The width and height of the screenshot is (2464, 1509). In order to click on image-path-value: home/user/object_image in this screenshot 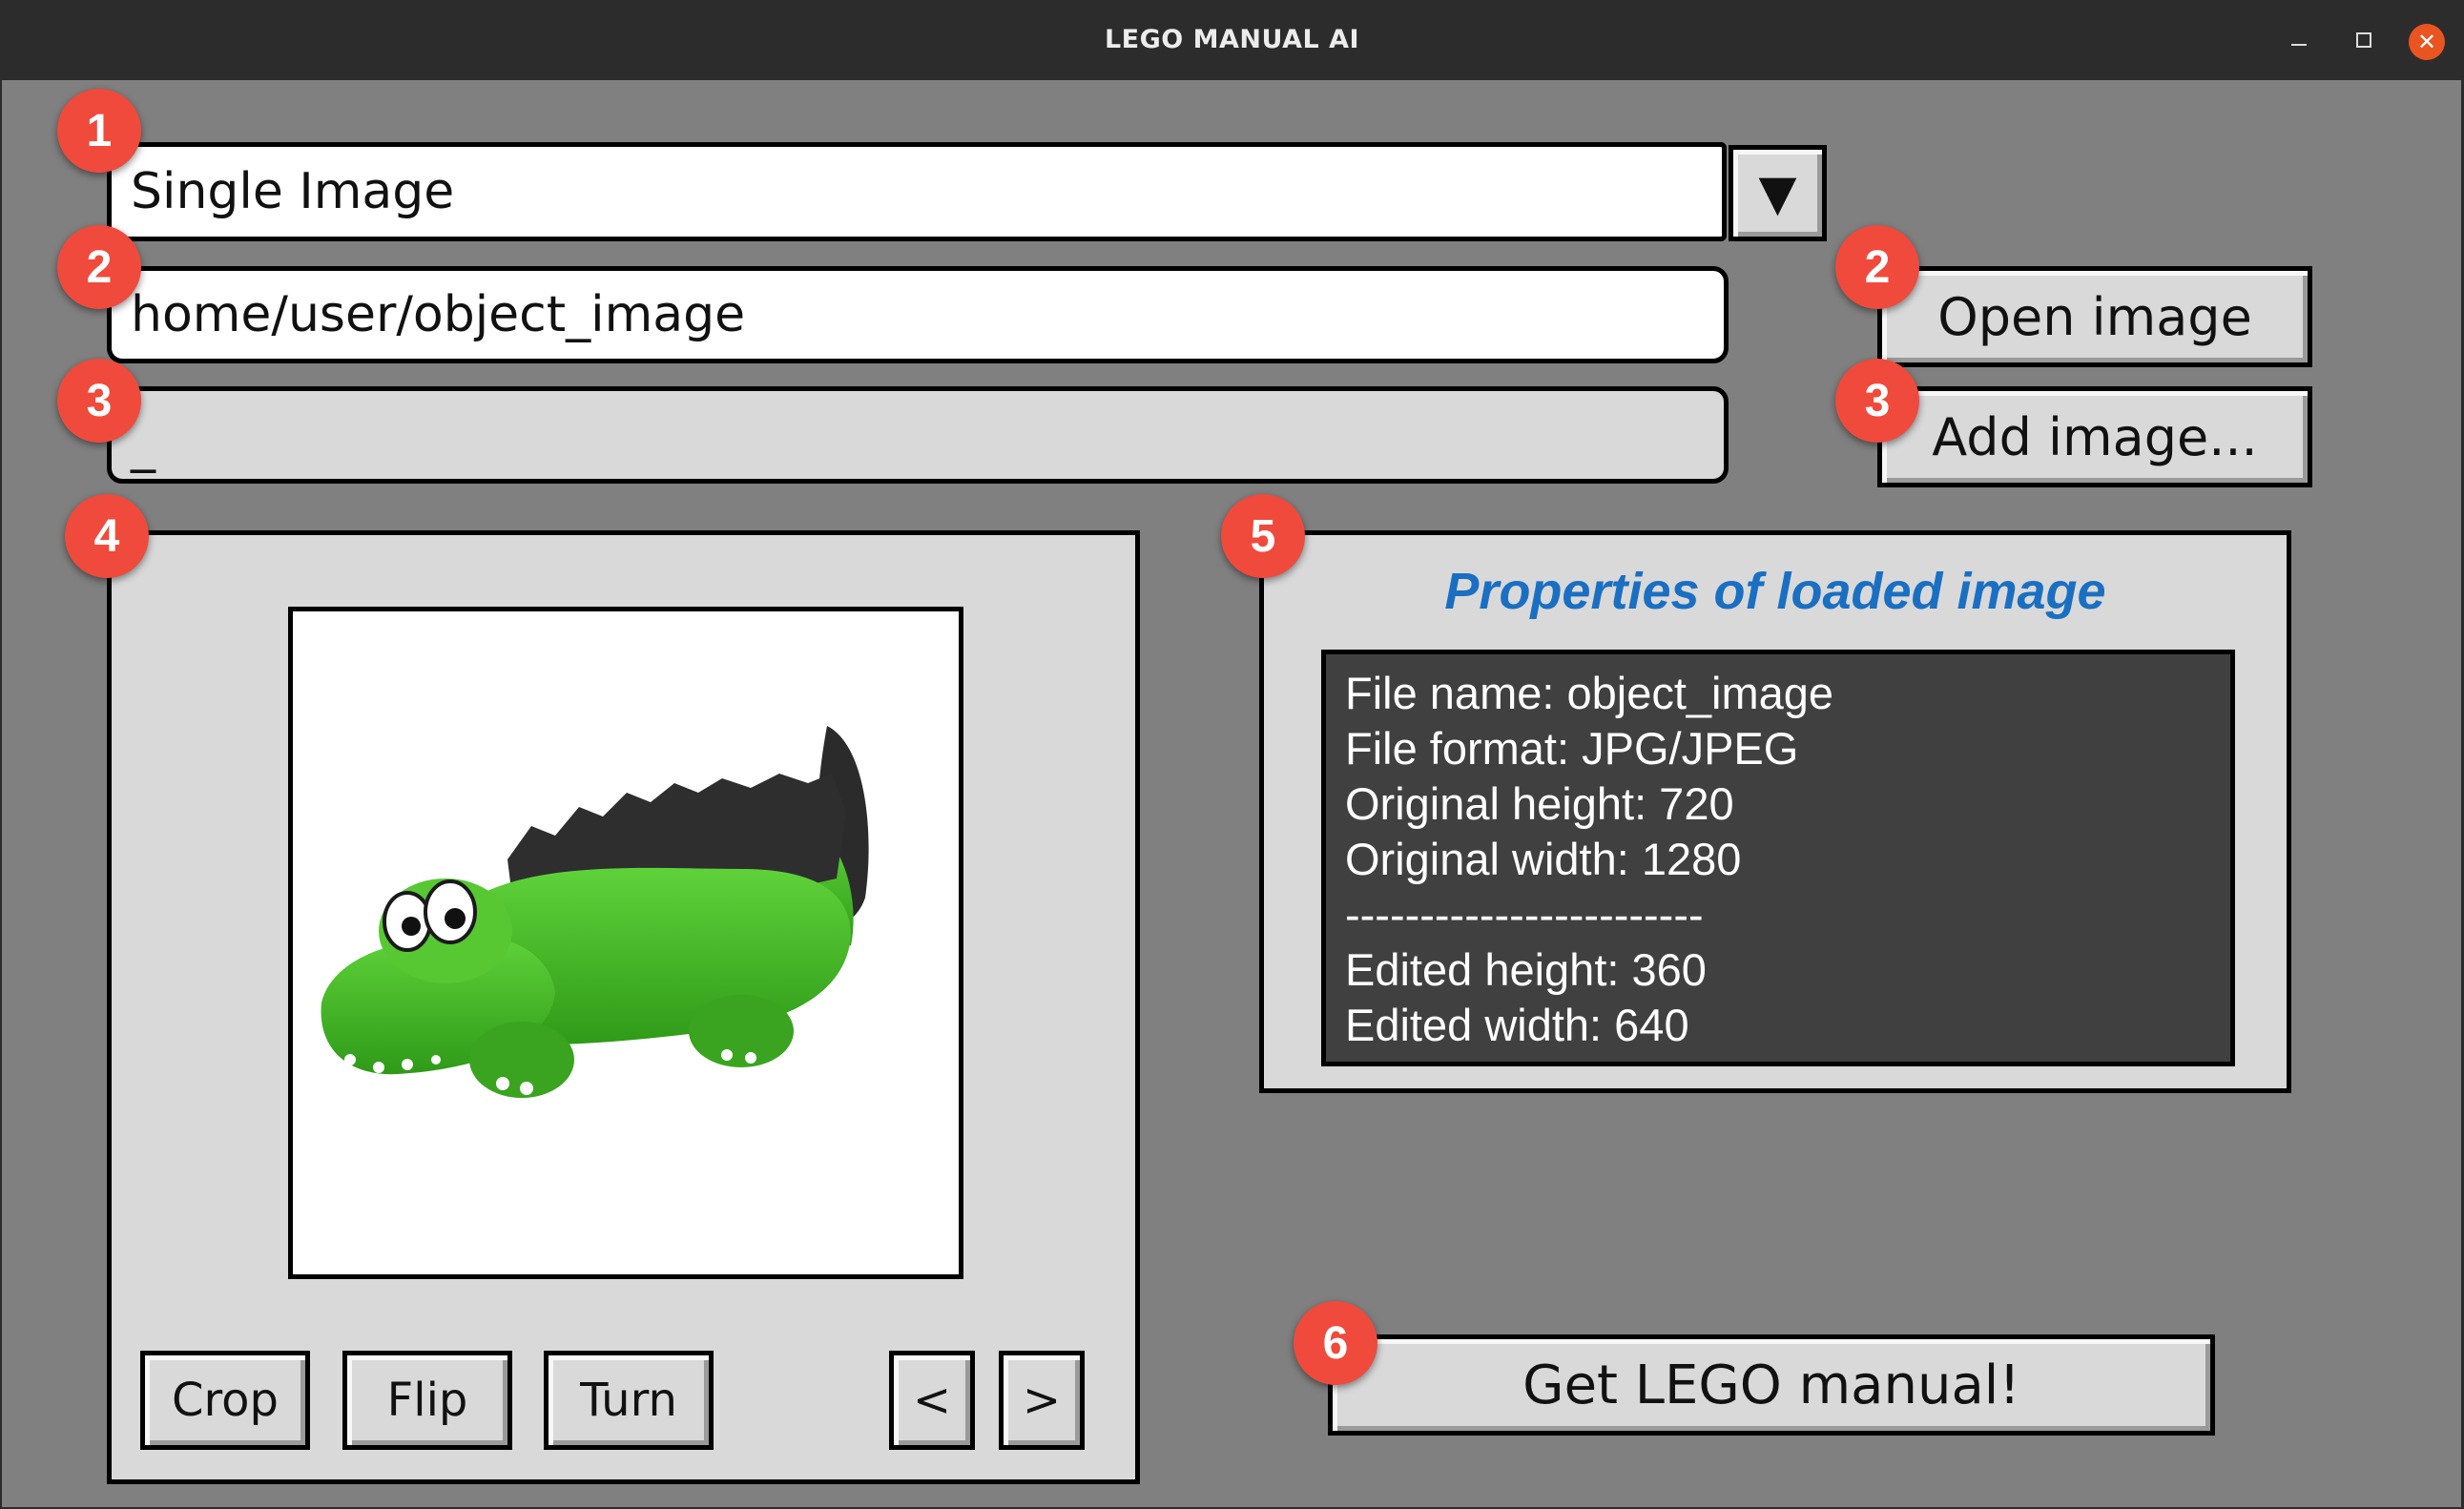, I will do `click(438, 315)`.